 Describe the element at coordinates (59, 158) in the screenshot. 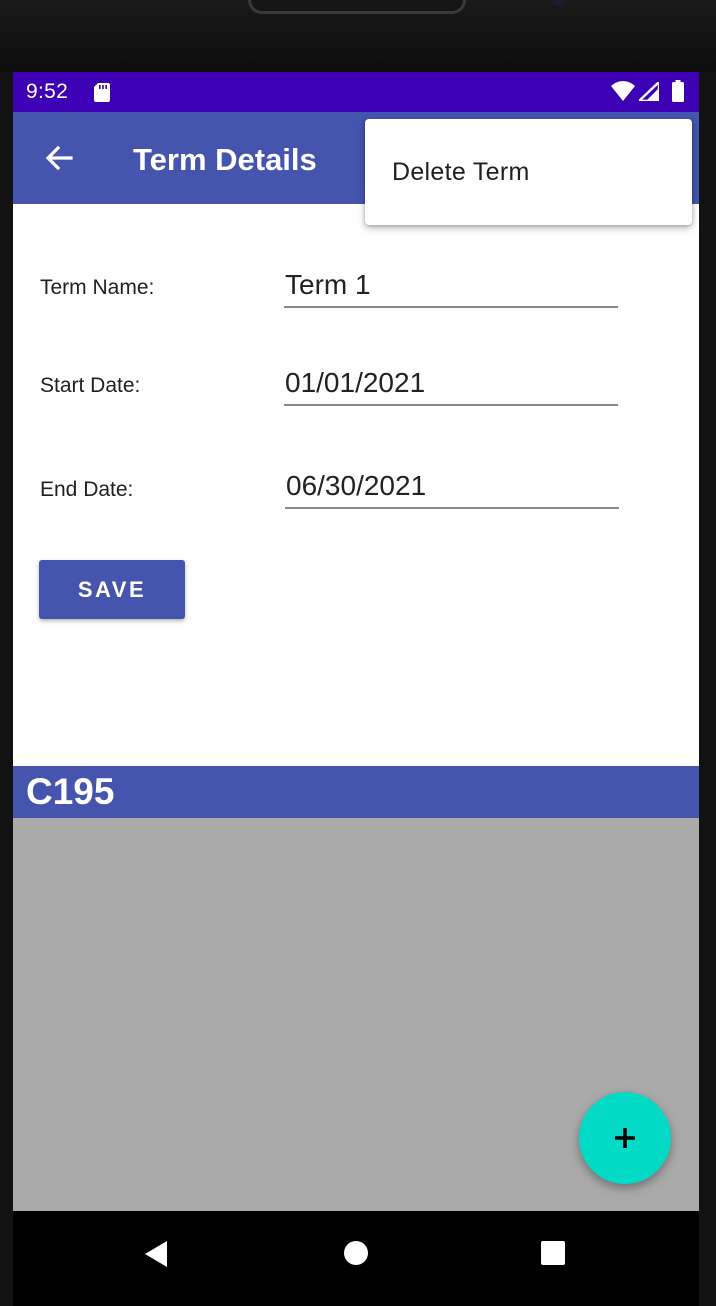

I see `arrow-left-icon` at that location.